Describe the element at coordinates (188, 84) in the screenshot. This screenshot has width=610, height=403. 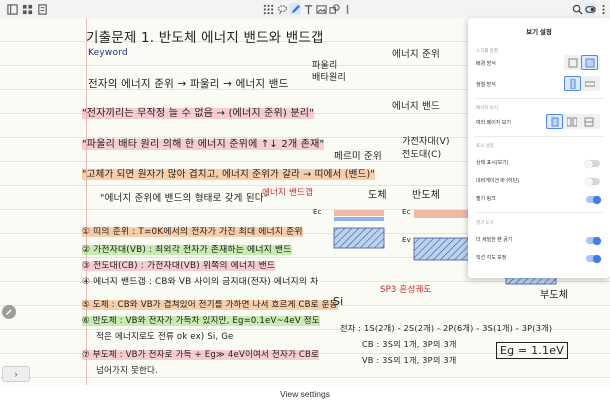
I see `note-line-1: 전자의 에너지 준위 → 파울리 → 에너지 밴드` at that location.